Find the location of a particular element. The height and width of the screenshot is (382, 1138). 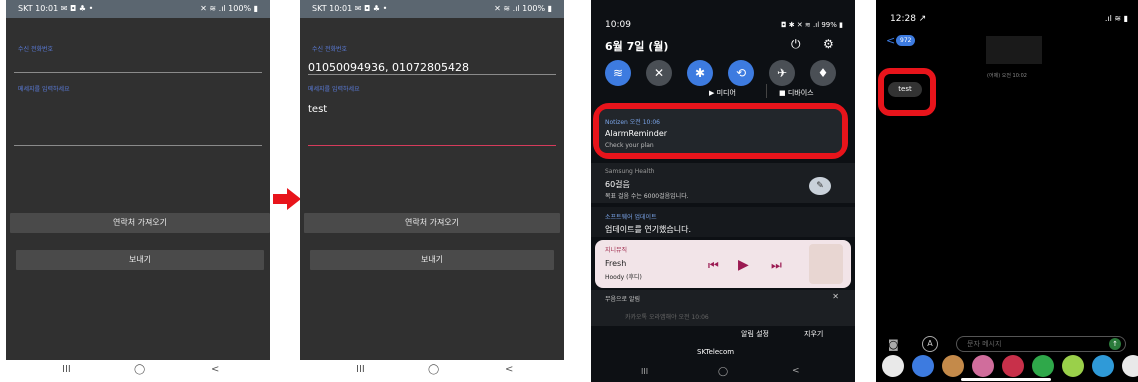

animoji-app-icon is located at coordinates (983, 366).